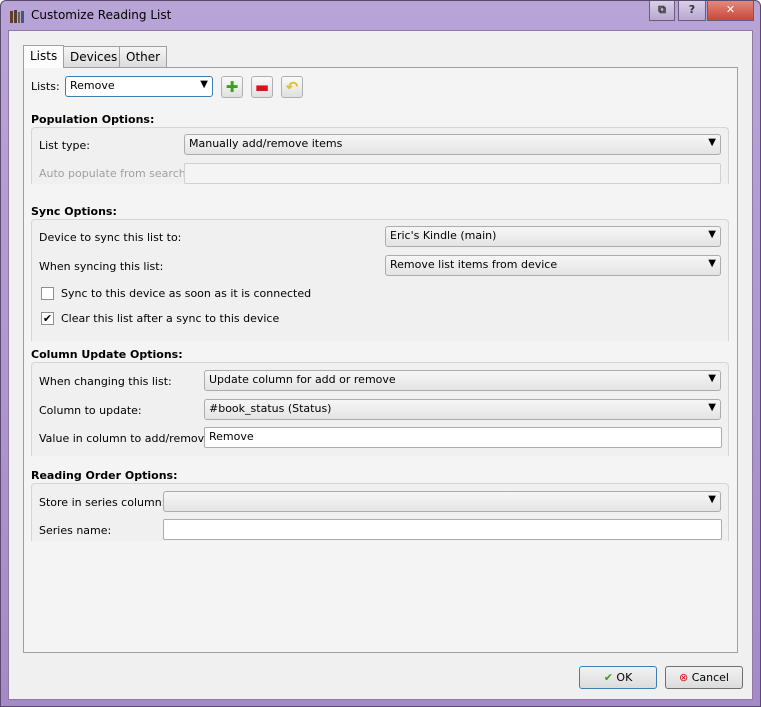  I want to click on undo-button: ↶, so click(292, 87).